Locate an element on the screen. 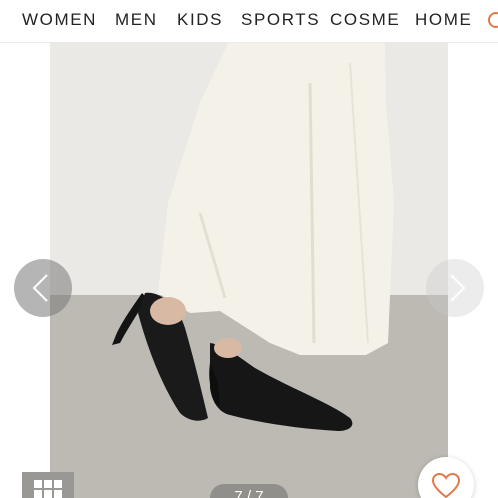  grid-icon is located at coordinates (48, 489).